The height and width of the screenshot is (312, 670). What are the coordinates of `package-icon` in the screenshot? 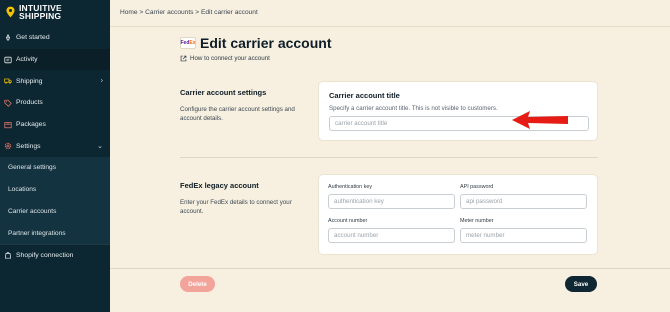 It's located at (8, 124).